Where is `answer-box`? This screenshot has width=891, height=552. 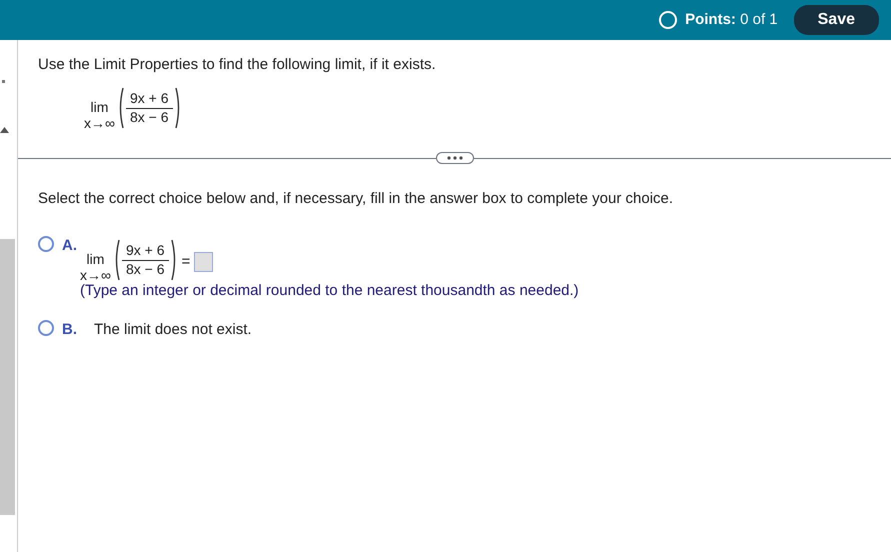 answer-box is located at coordinates (204, 262).